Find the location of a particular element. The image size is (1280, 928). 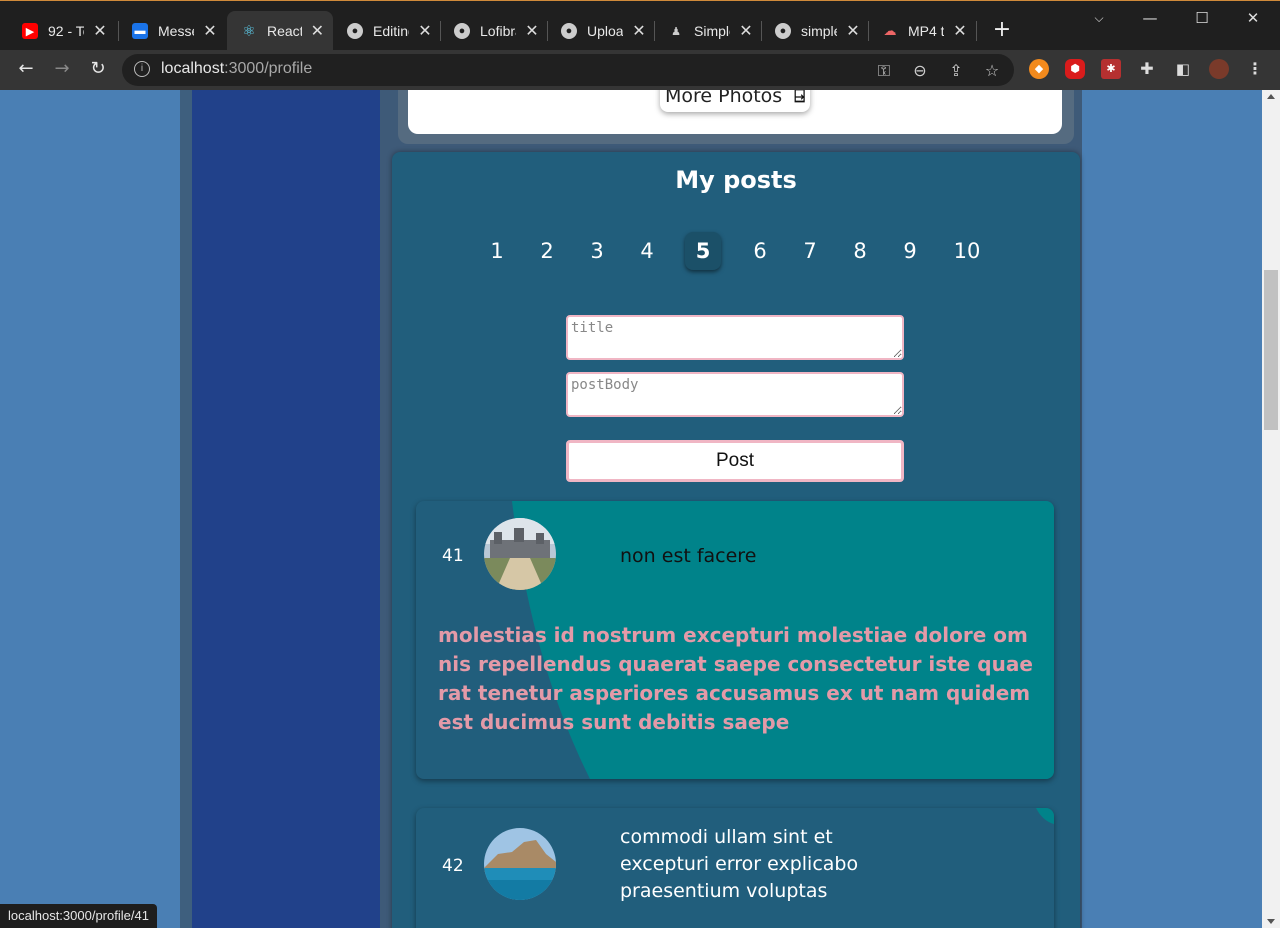

post-body-input is located at coordinates (735, 394).